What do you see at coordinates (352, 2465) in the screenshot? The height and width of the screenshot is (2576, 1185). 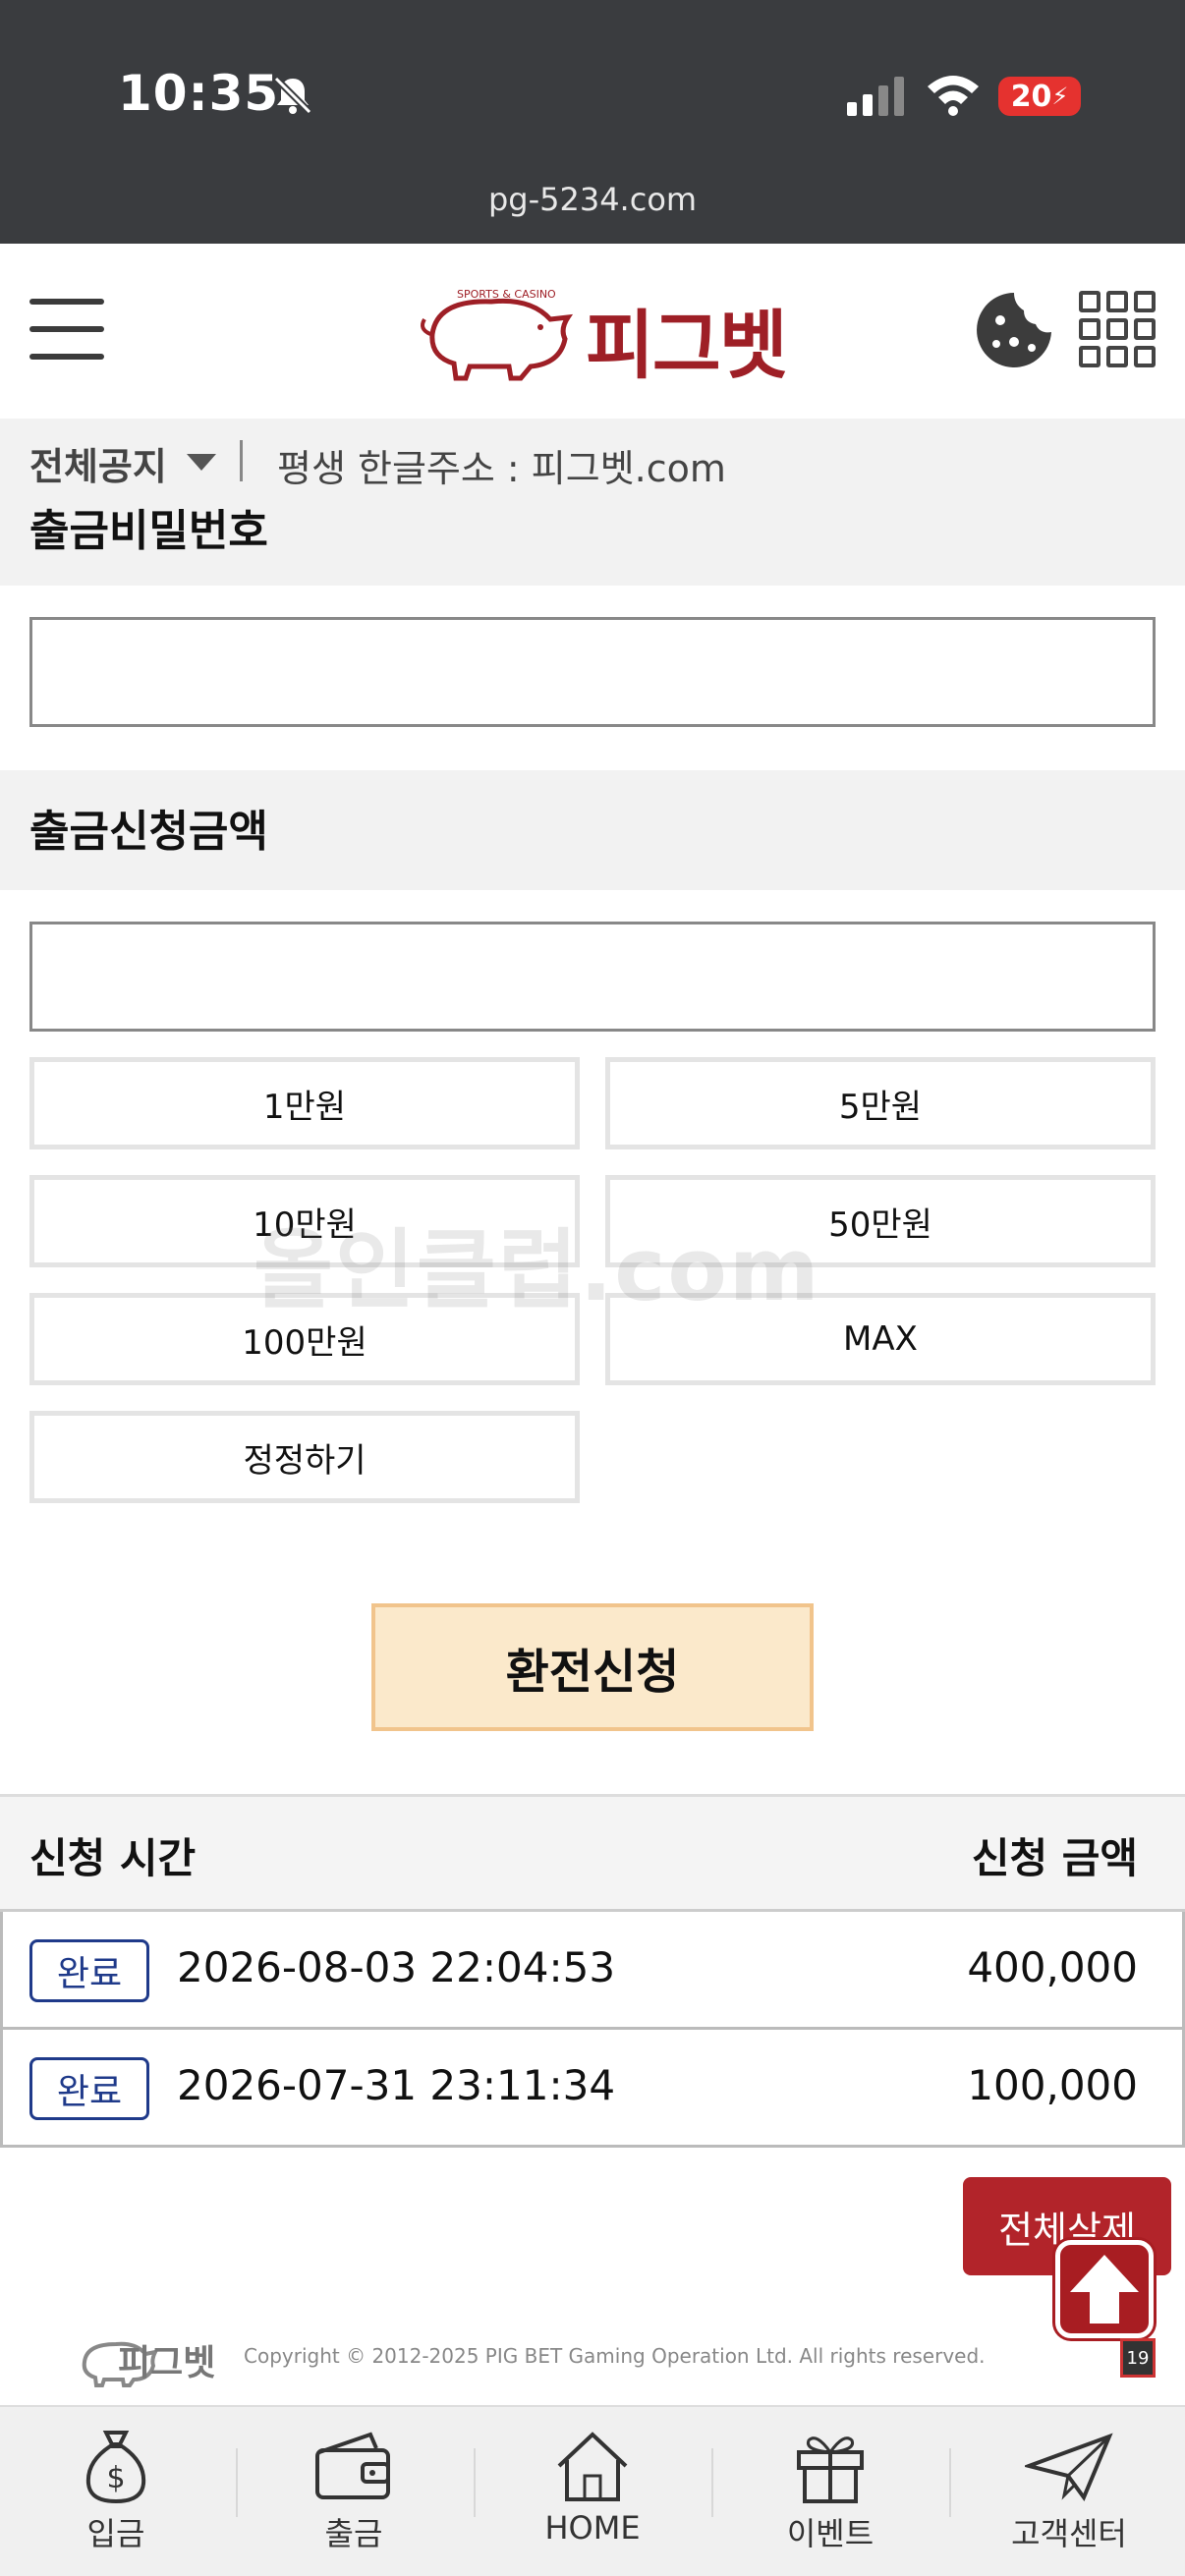 I see `wallet-icon` at bounding box center [352, 2465].